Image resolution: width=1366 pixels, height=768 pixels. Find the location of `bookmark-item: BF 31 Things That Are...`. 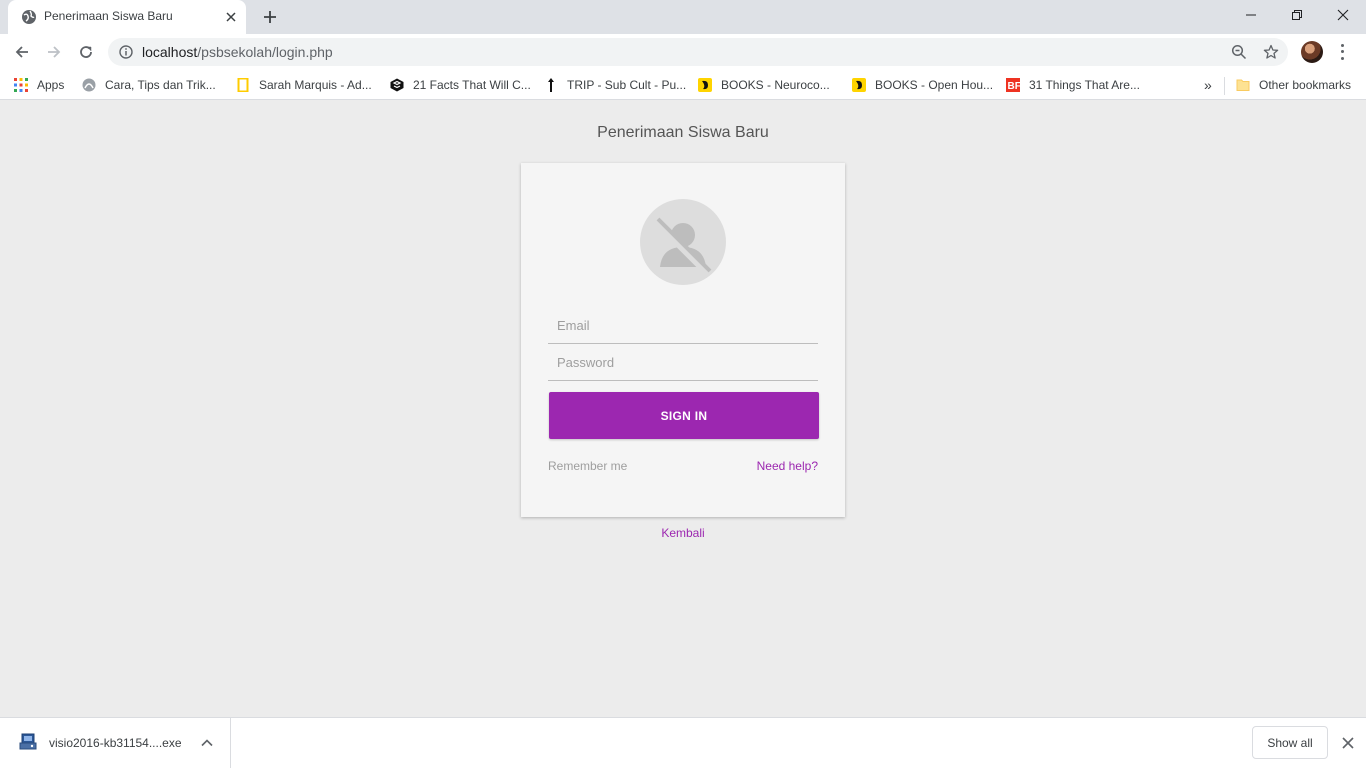

bookmark-item: BF 31 Things That Are... is located at coordinates (1073, 85).